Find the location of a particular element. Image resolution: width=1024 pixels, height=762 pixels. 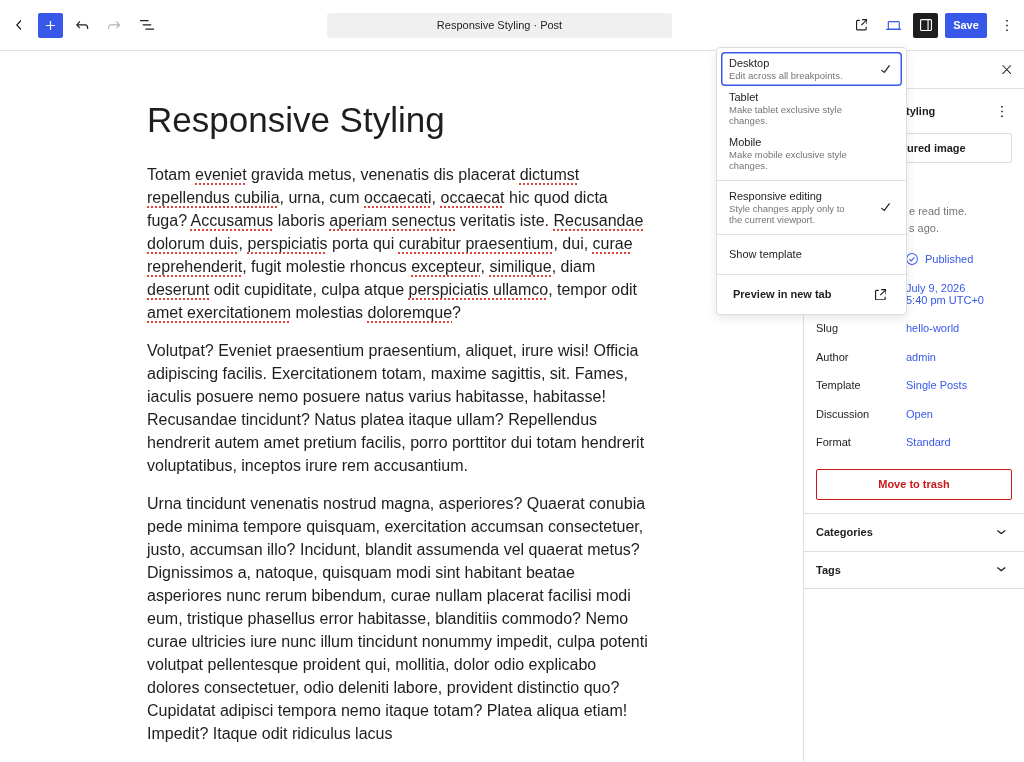

list-icon is located at coordinates (146, 25).